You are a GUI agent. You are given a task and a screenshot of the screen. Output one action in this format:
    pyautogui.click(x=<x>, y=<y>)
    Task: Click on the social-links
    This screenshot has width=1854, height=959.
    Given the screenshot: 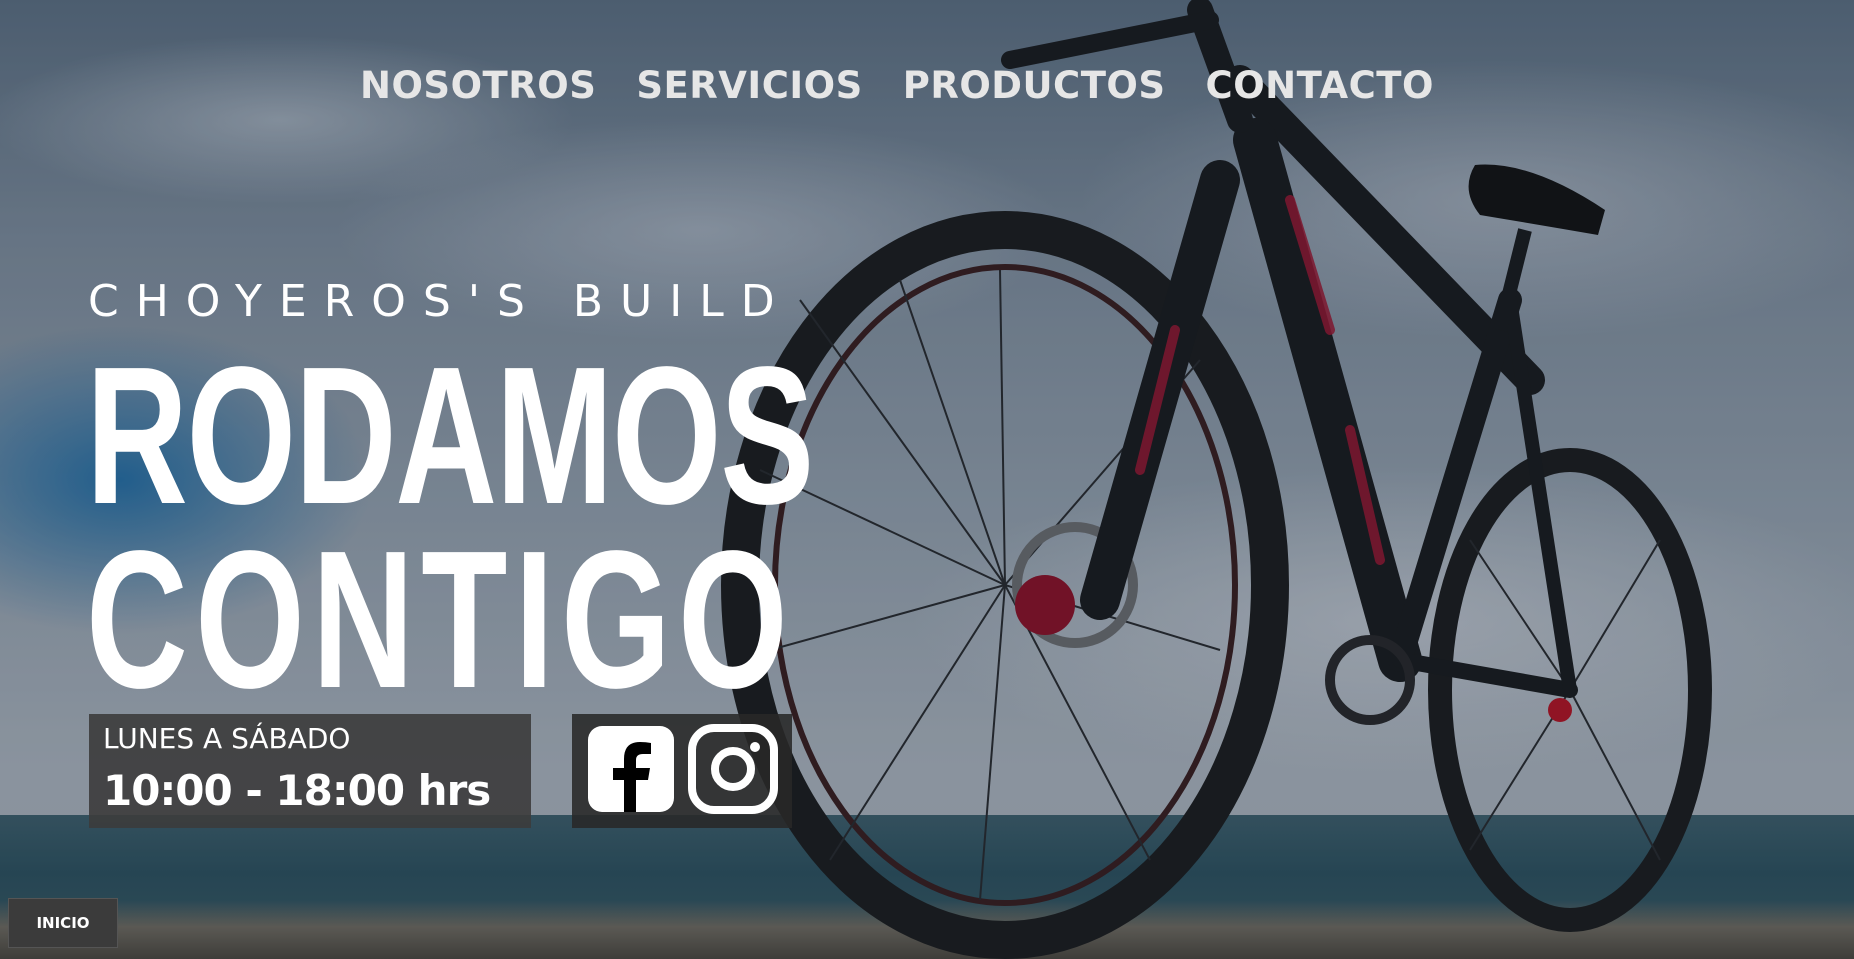 What is the action you would take?
    pyautogui.click(x=682, y=771)
    